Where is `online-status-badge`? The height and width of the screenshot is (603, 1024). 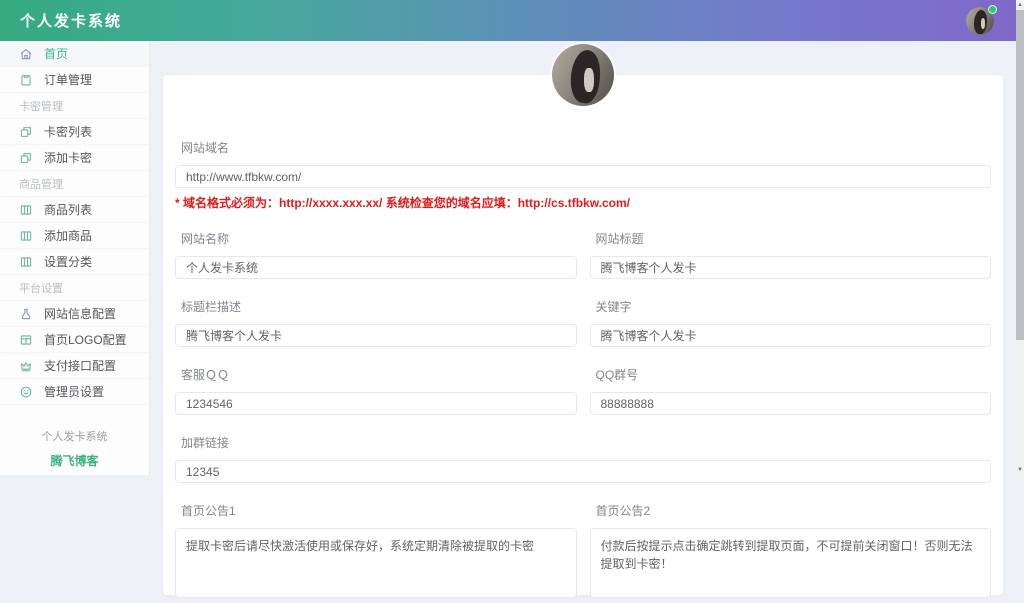 online-status-badge is located at coordinates (992, 9).